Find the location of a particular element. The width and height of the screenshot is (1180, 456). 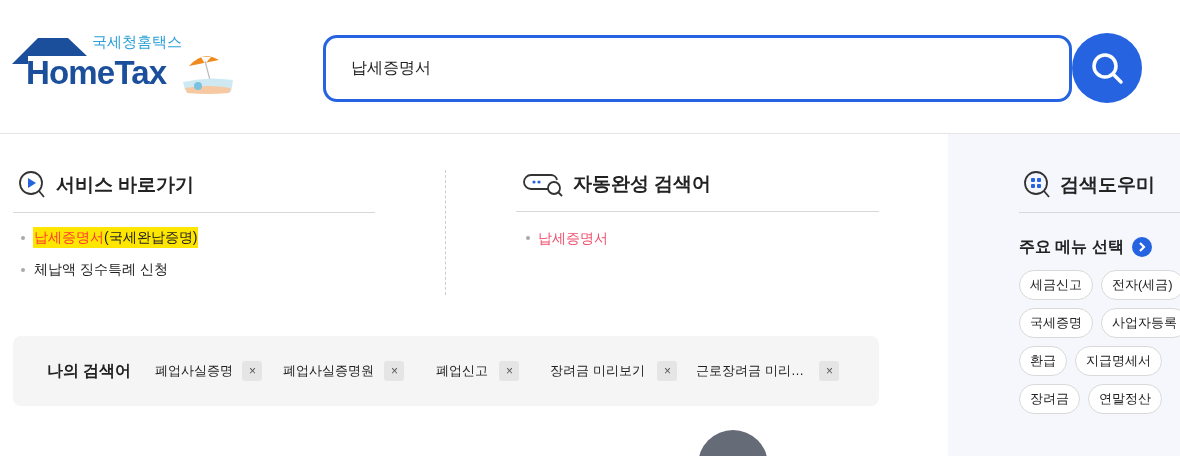

menu-chip: 세금신고 is located at coordinates (1056, 285).